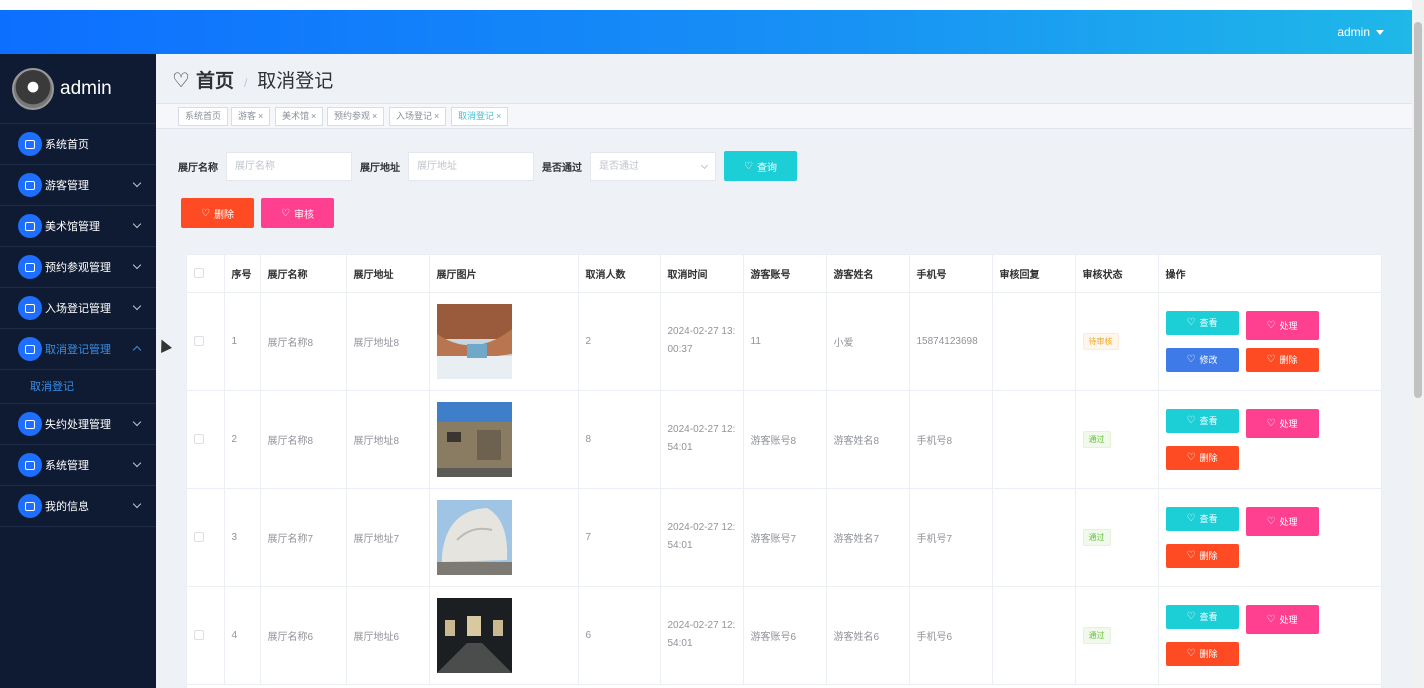 The height and width of the screenshot is (688, 1424). What do you see at coordinates (289, 166) in the screenshot?
I see `hall-name-input: 展厅名称` at bounding box center [289, 166].